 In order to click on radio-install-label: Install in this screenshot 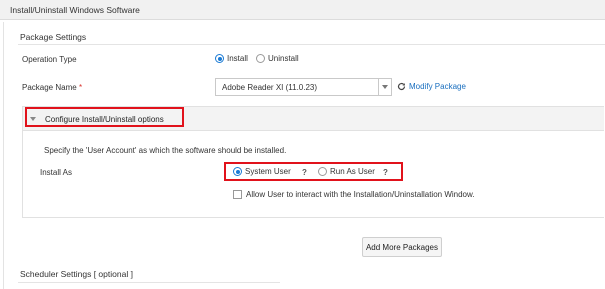, I will do `click(237, 58)`.